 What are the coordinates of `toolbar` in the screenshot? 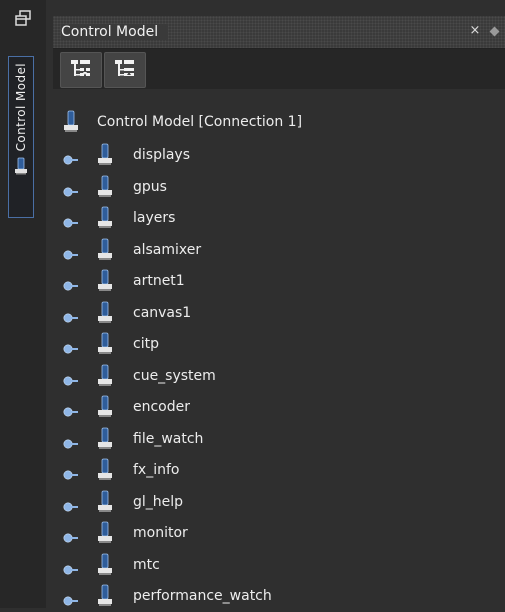 It's located at (279, 69).